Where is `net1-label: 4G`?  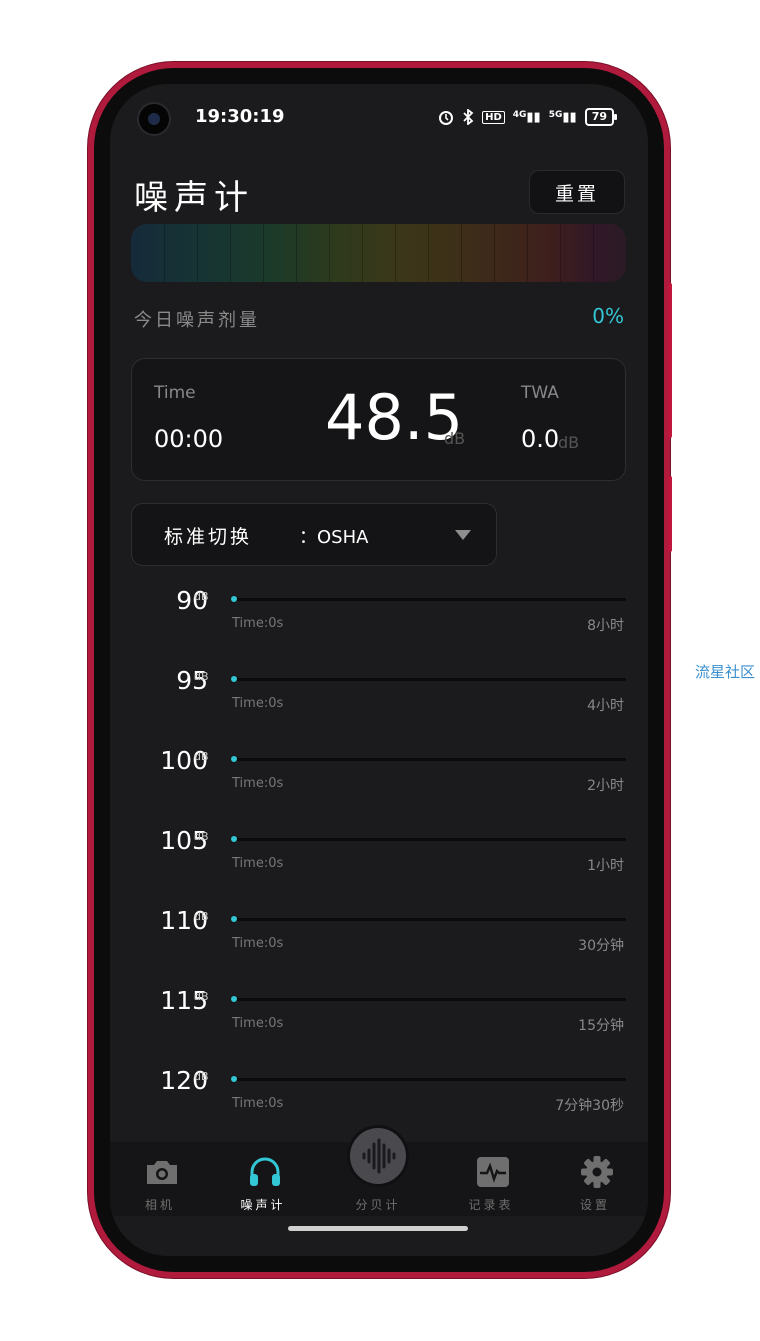 net1-label: 4G is located at coordinates (519, 114).